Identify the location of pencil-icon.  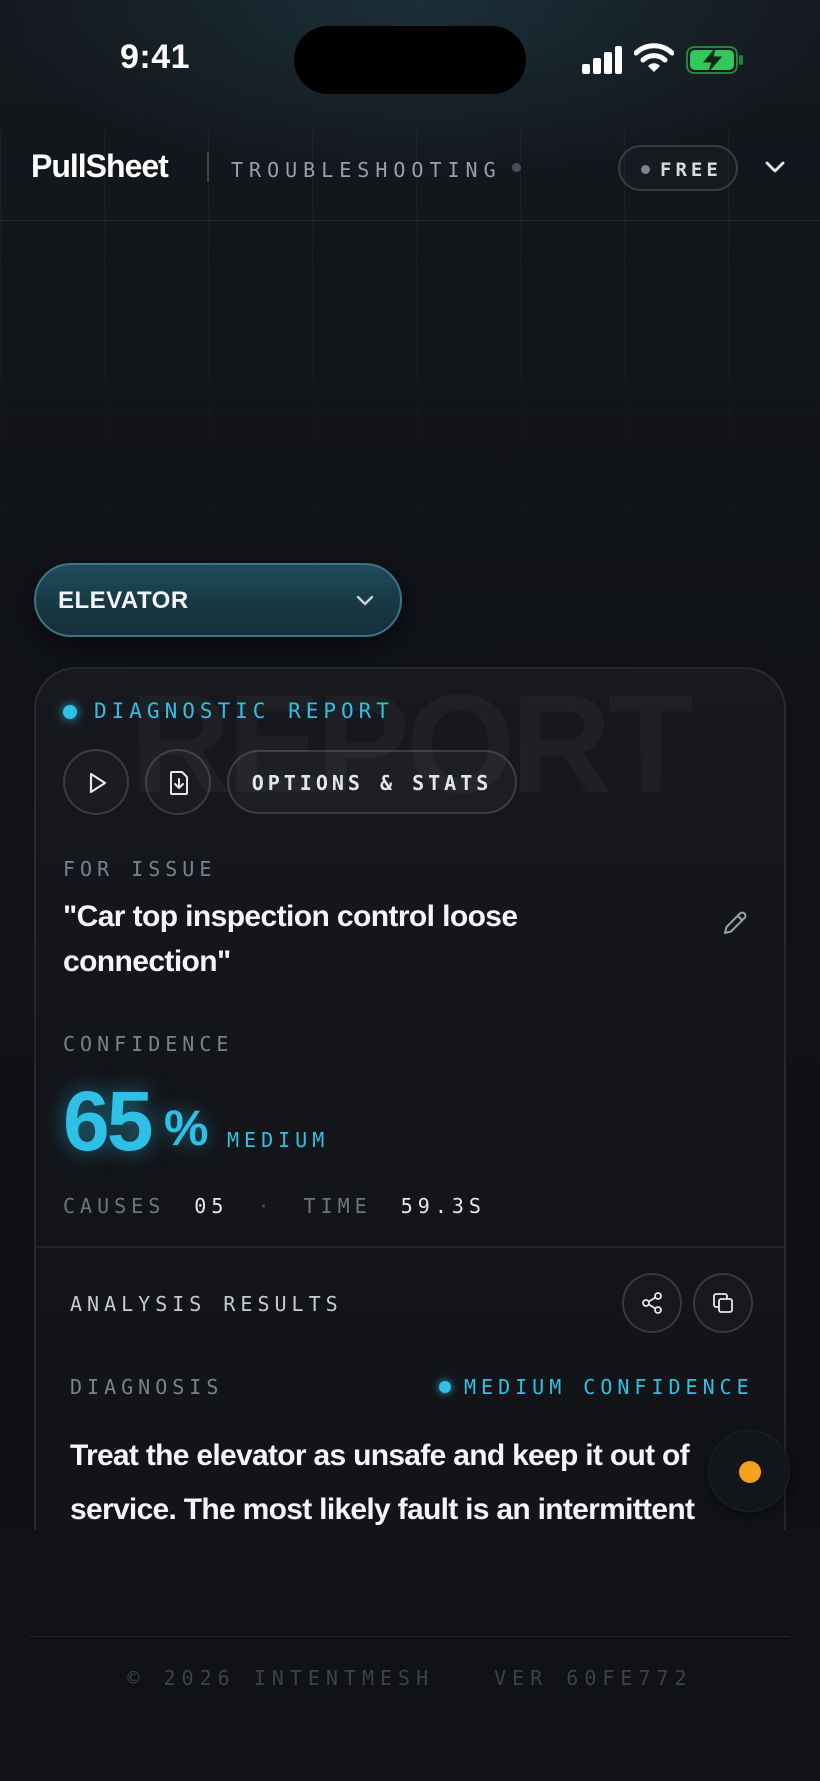
(735, 923).